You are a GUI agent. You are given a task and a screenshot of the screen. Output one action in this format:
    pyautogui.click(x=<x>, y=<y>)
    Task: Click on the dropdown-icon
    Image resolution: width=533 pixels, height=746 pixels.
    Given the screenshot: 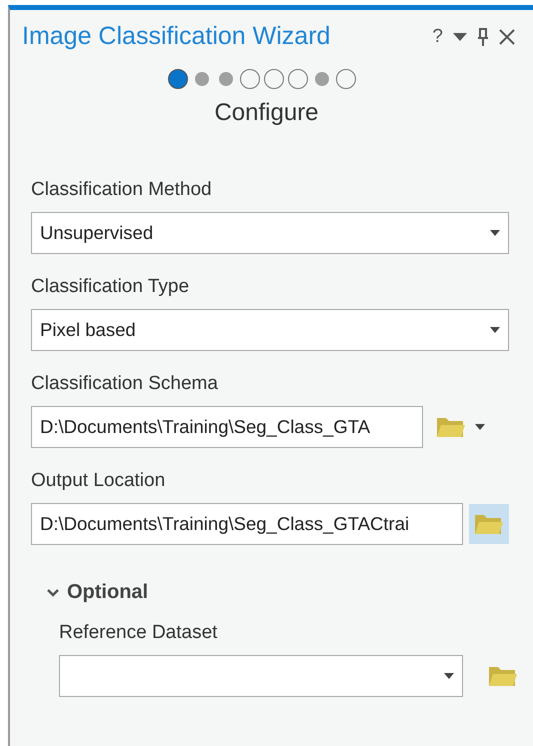 What is the action you would take?
    pyautogui.click(x=460, y=36)
    